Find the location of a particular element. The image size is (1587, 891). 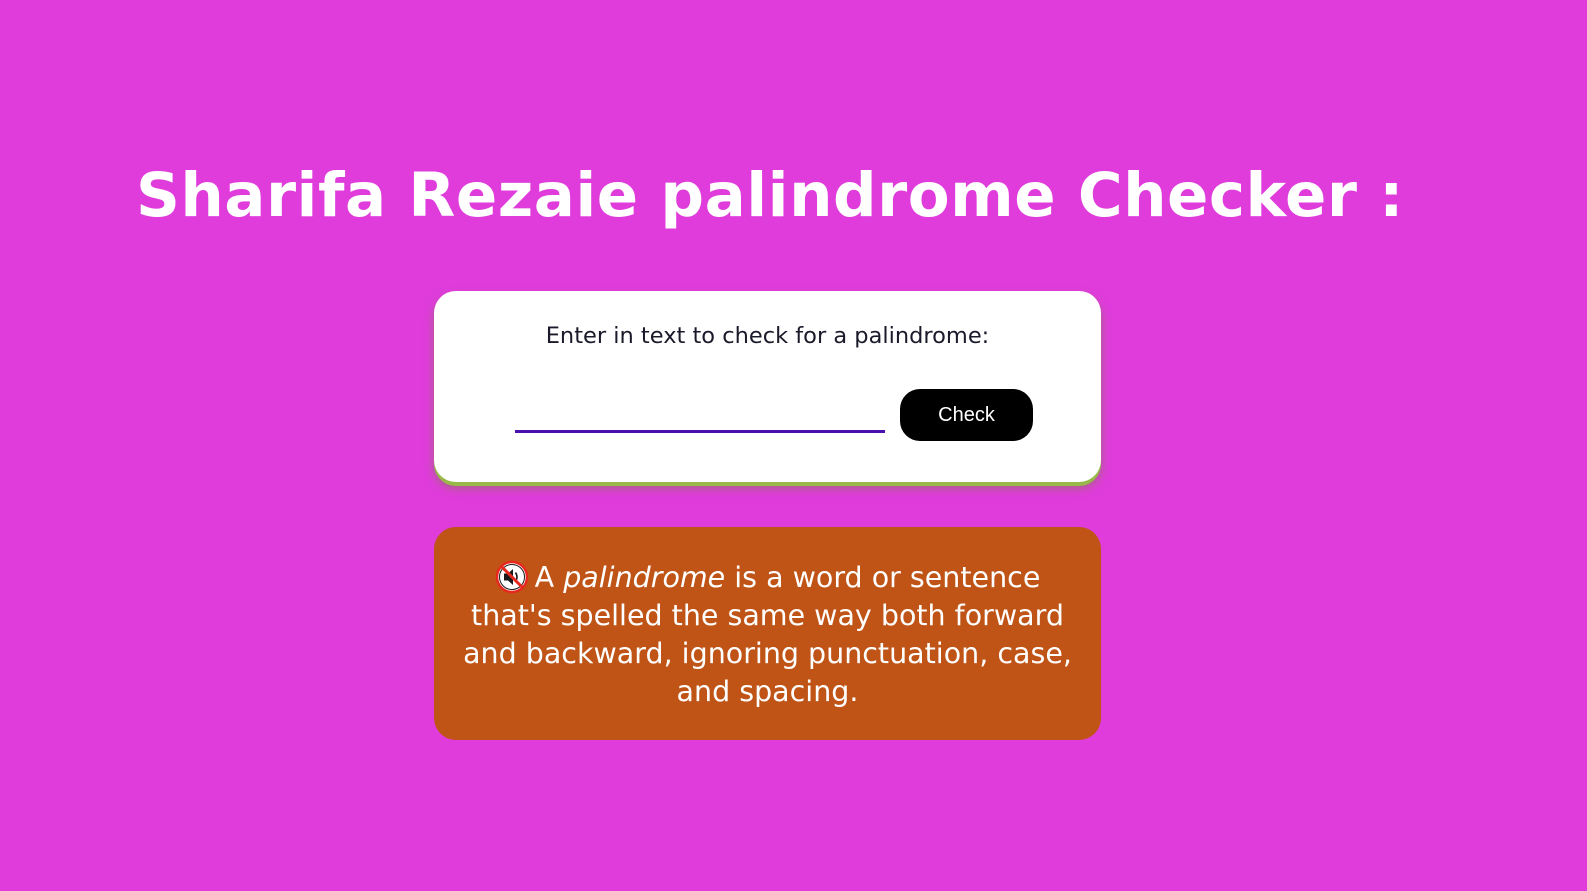

muted-speaker-icon is located at coordinates (511, 577).